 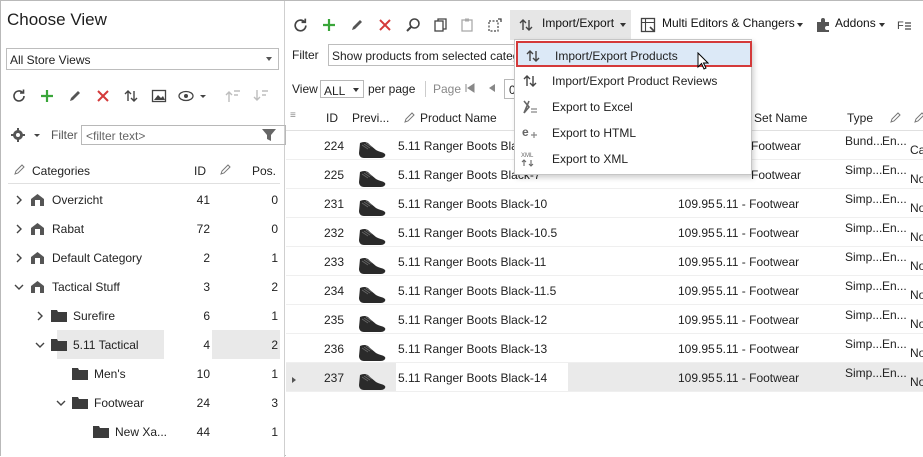 I want to click on menu-item: Import/Export Products, so click(x=634, y=54).